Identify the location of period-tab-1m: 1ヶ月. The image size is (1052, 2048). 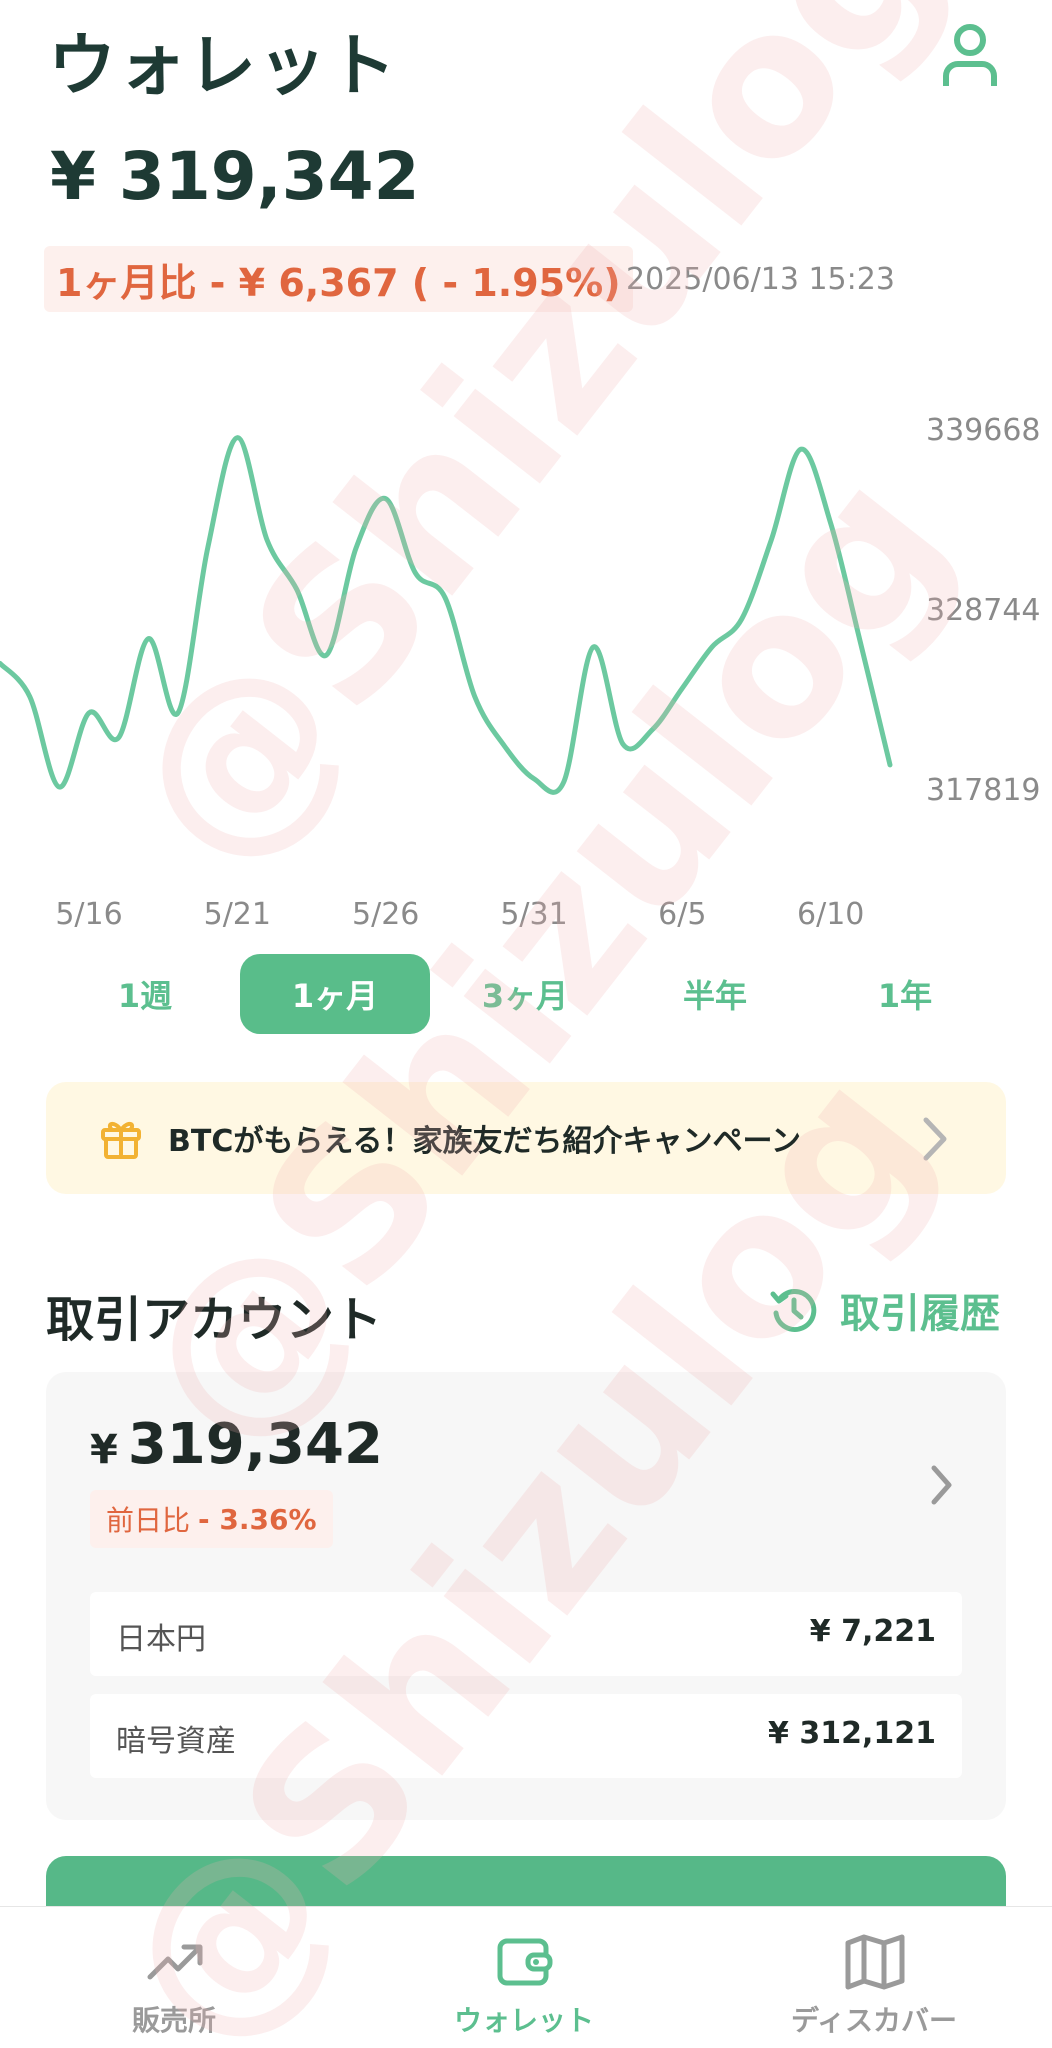
(335, 994).